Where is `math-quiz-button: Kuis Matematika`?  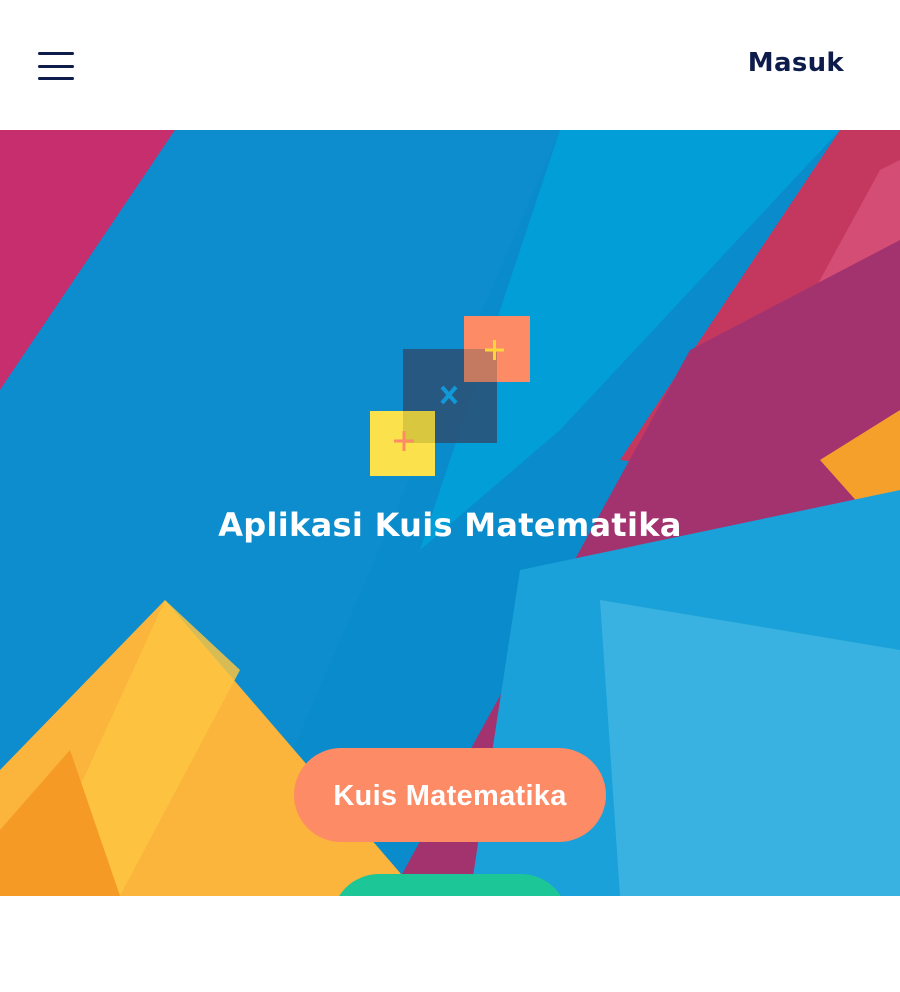 math-quiz-button: Kuis Matematika is located at coordinates (450, 795).